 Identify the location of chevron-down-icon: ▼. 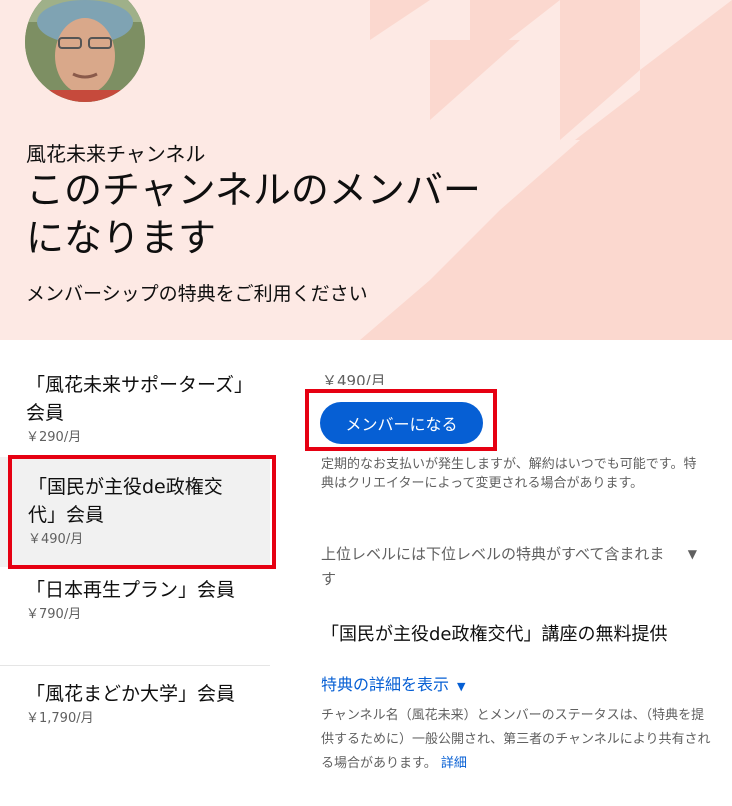
(692, 554).